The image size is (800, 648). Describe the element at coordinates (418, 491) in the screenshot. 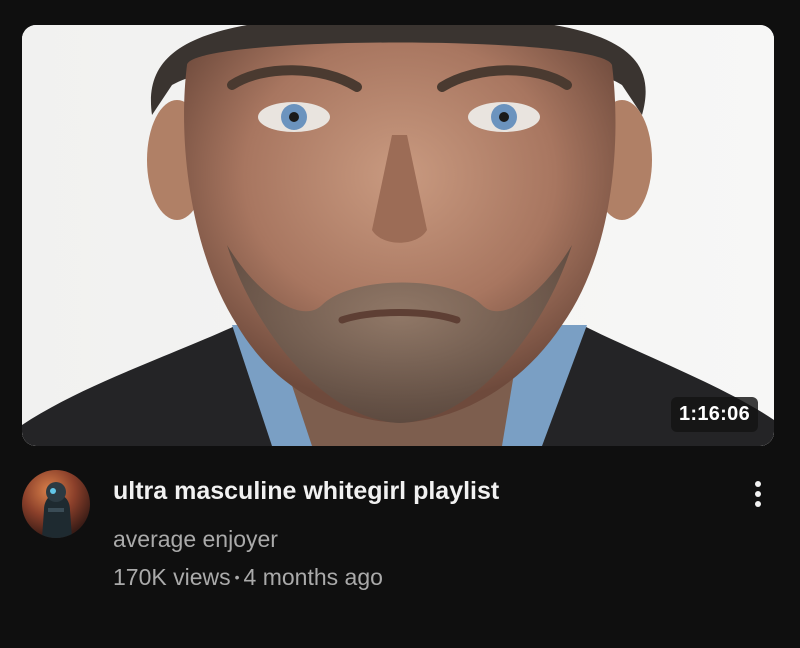

I see `video-title: ultra masculine whitegirl playlist` at that location.